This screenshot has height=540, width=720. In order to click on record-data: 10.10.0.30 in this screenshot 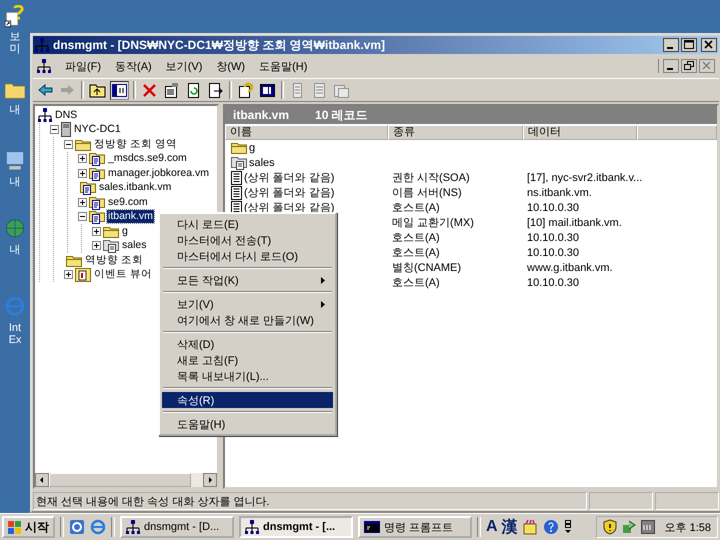, I will do `click(553, 238)`.